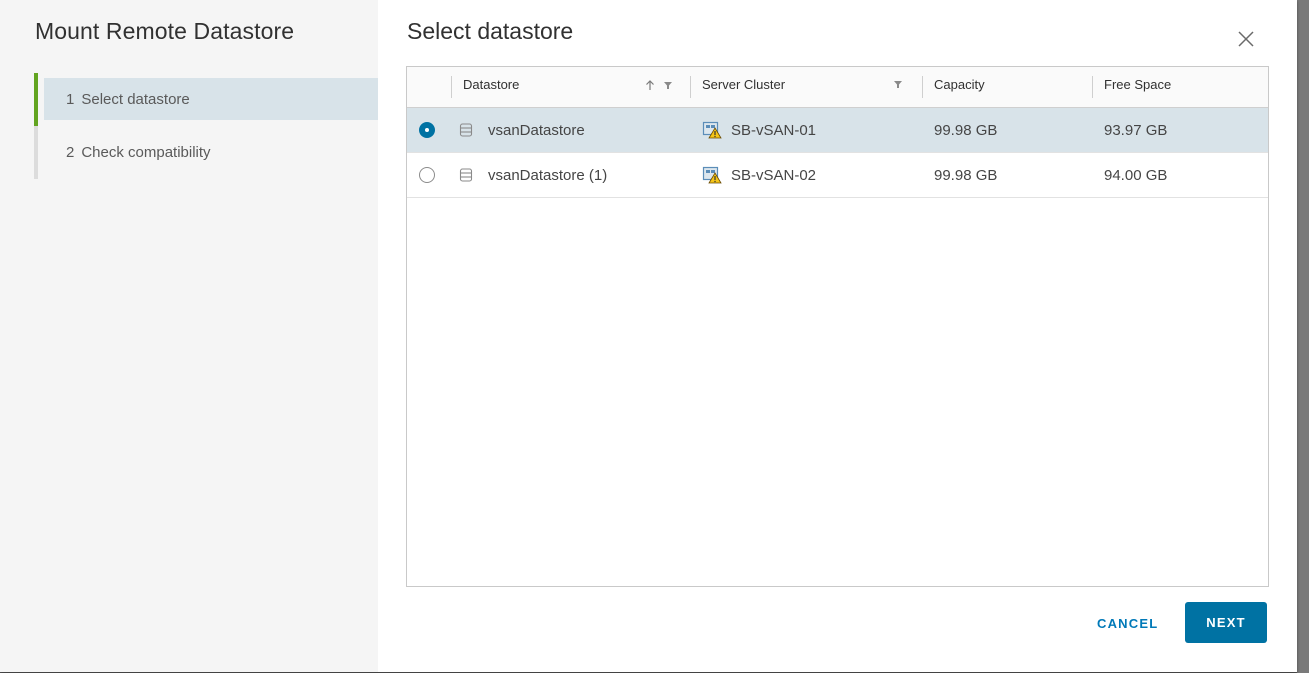  What do you see at coordinates (135, 99) in the screenshot?
I see `step-label: Select datastore` at bounding box center [135, 99].